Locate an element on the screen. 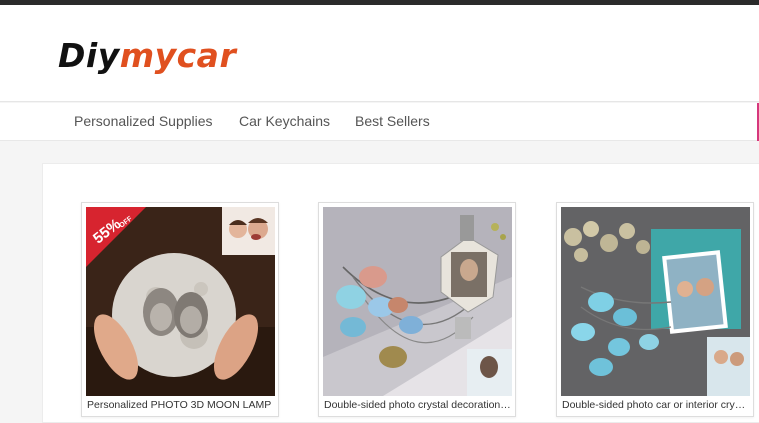 The height and width of the screenshot is (423, 759). nav-item-car-keychains: Car Keychains is located at coordinates (284, 121).